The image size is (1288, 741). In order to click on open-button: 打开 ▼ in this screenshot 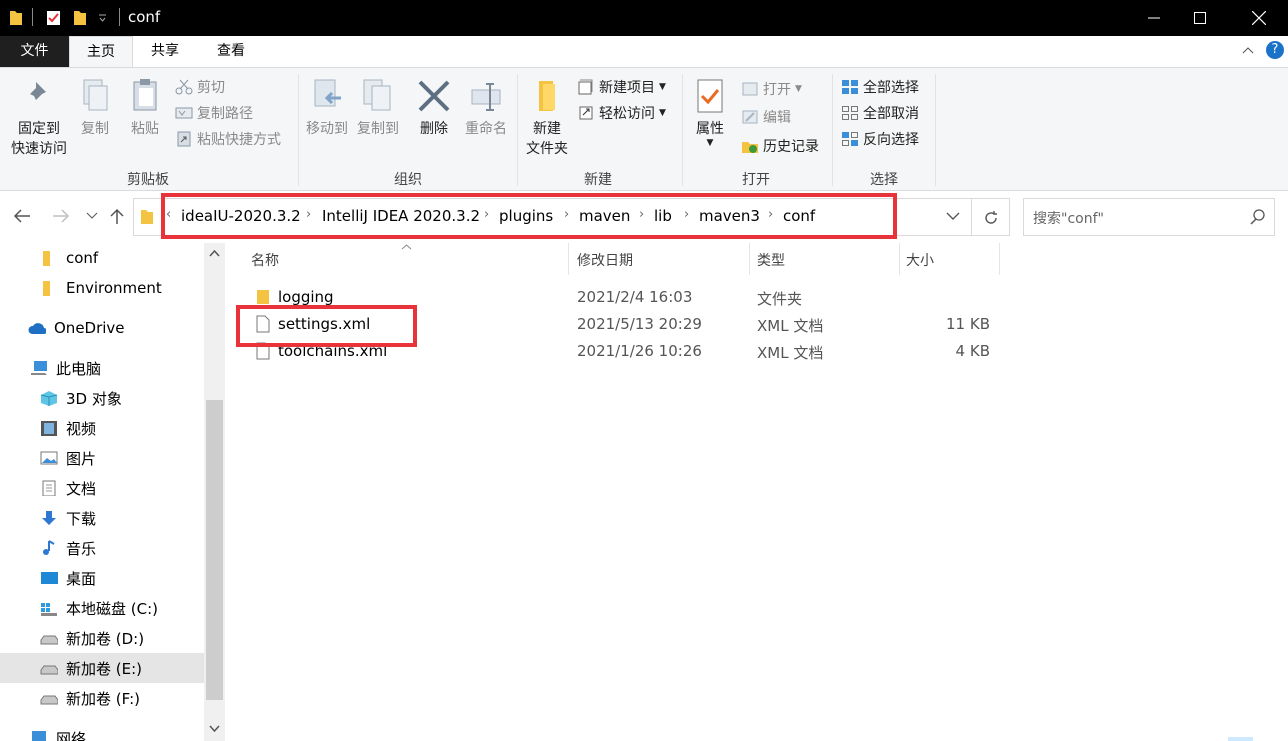, I will do `click(771, 89)`.